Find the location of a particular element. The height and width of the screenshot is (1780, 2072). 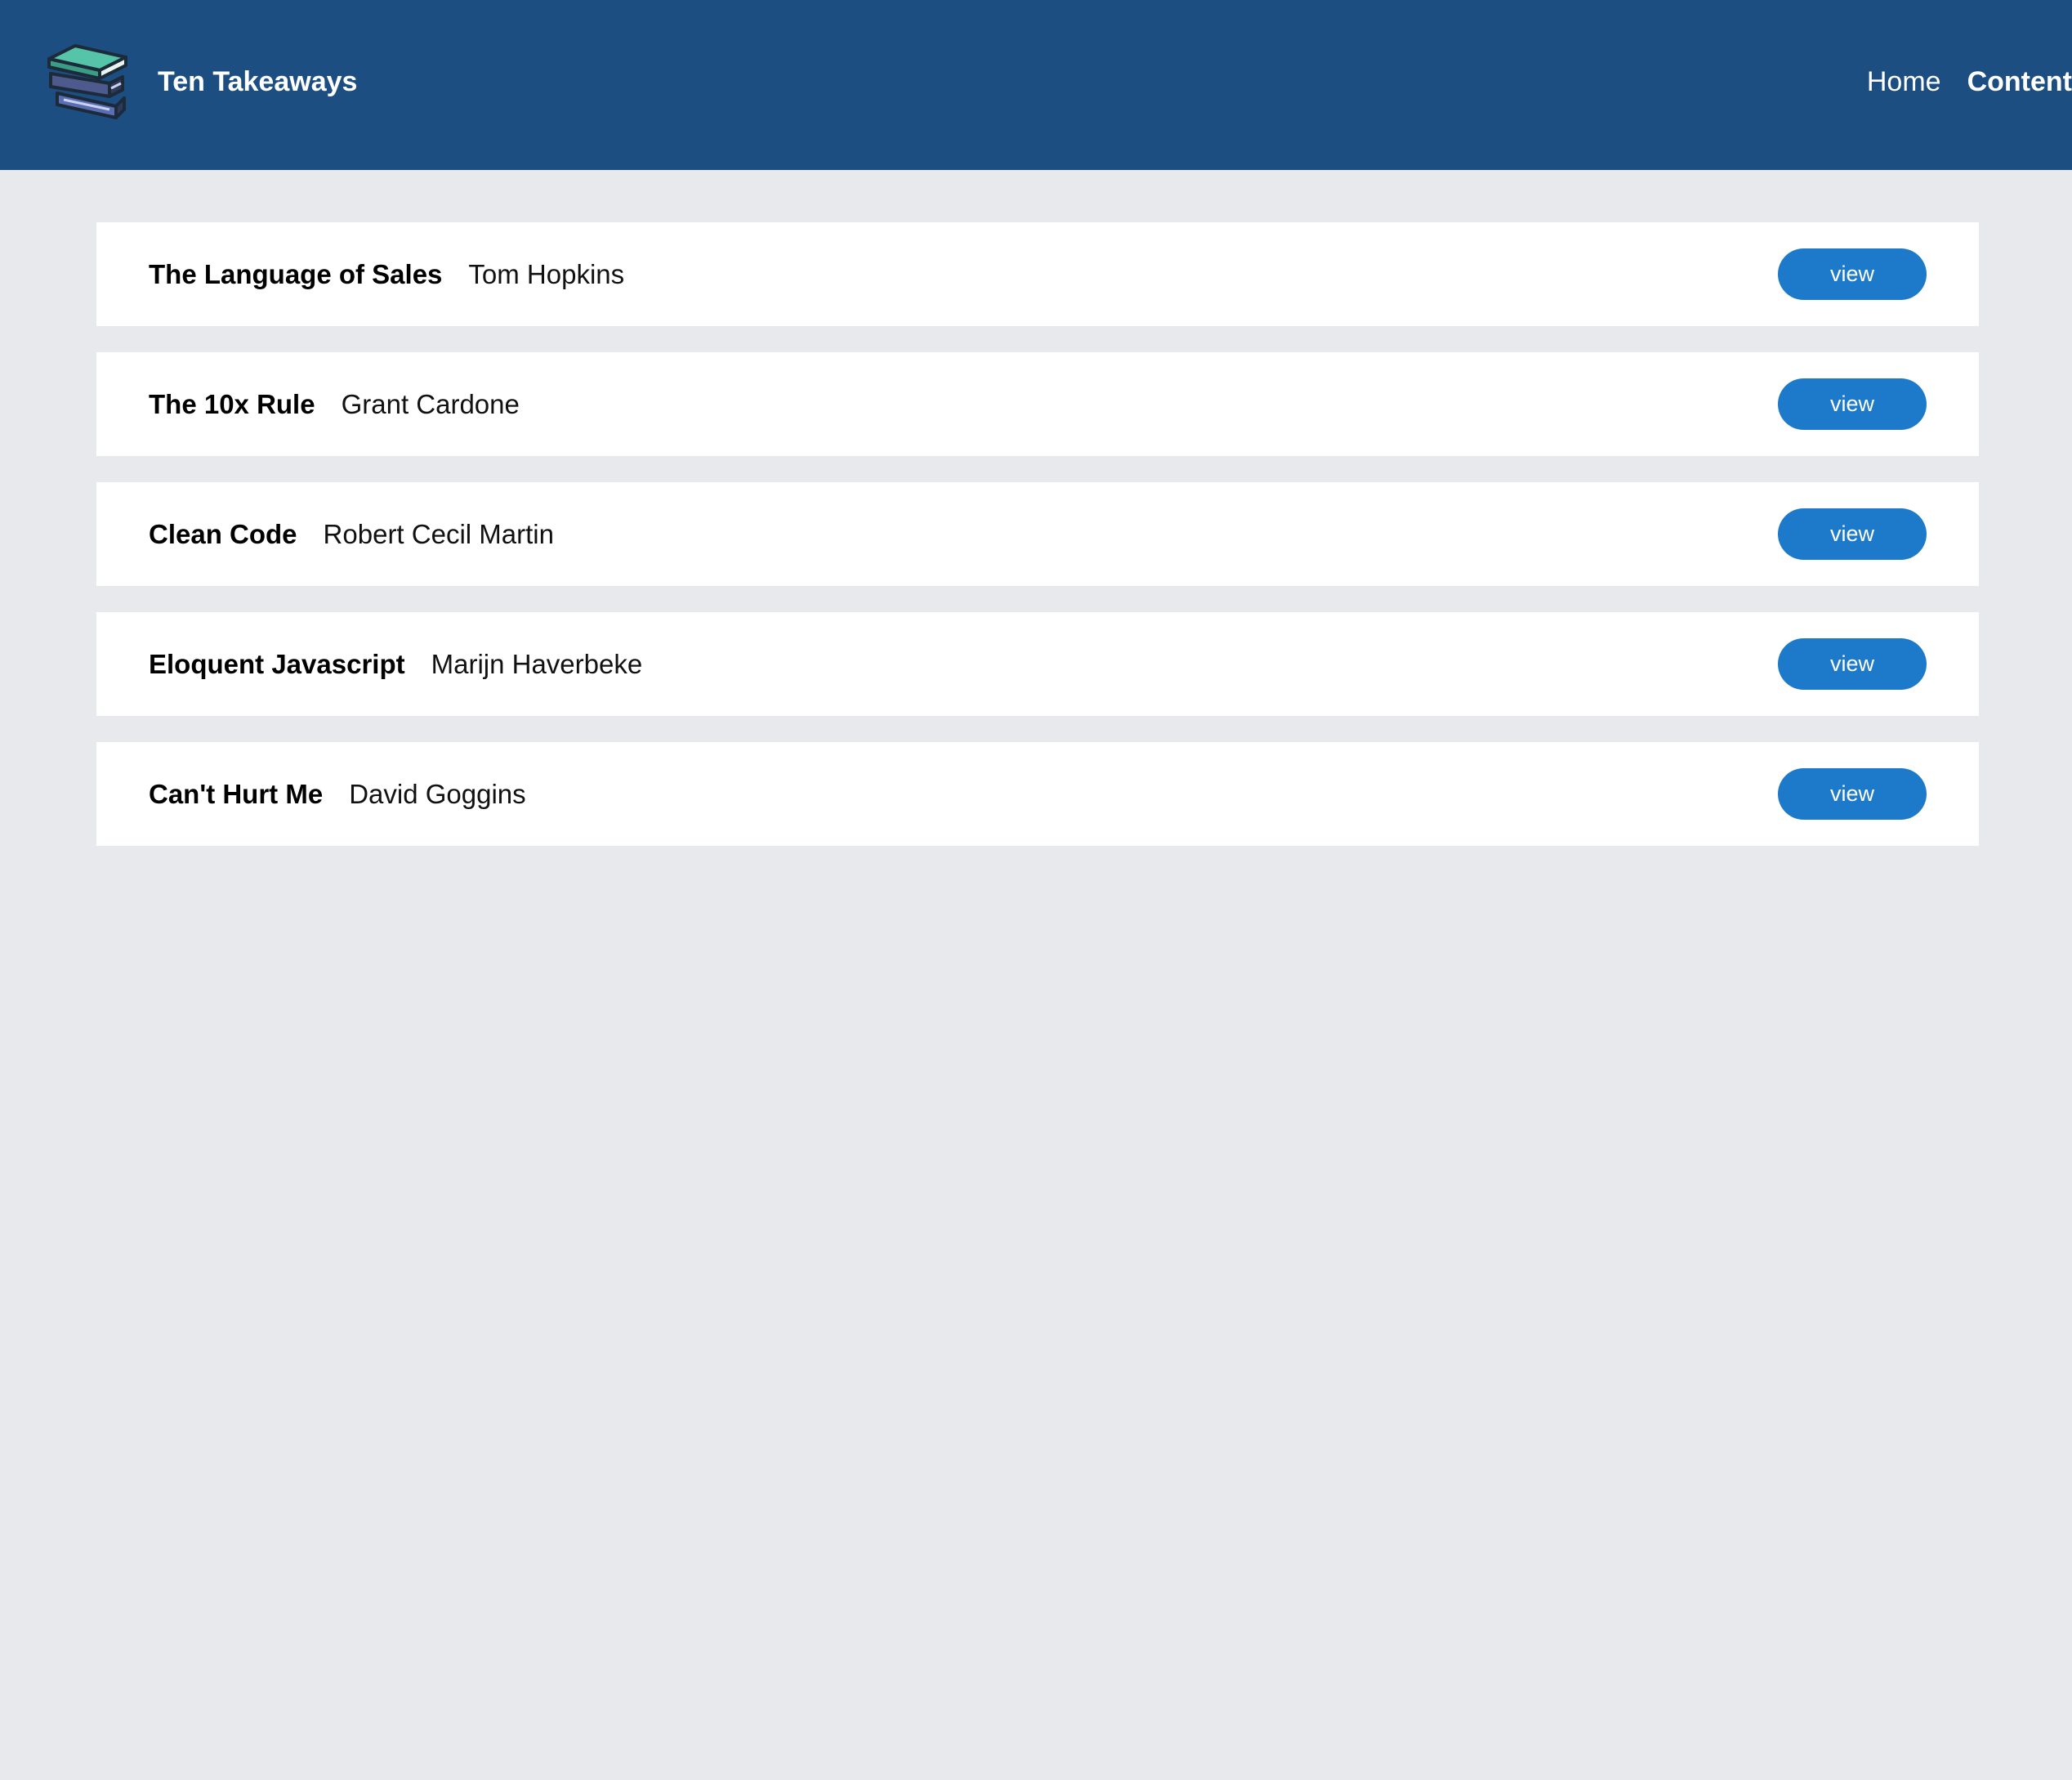

book-author: Grant Cardone is located at coordinates (430, 403).